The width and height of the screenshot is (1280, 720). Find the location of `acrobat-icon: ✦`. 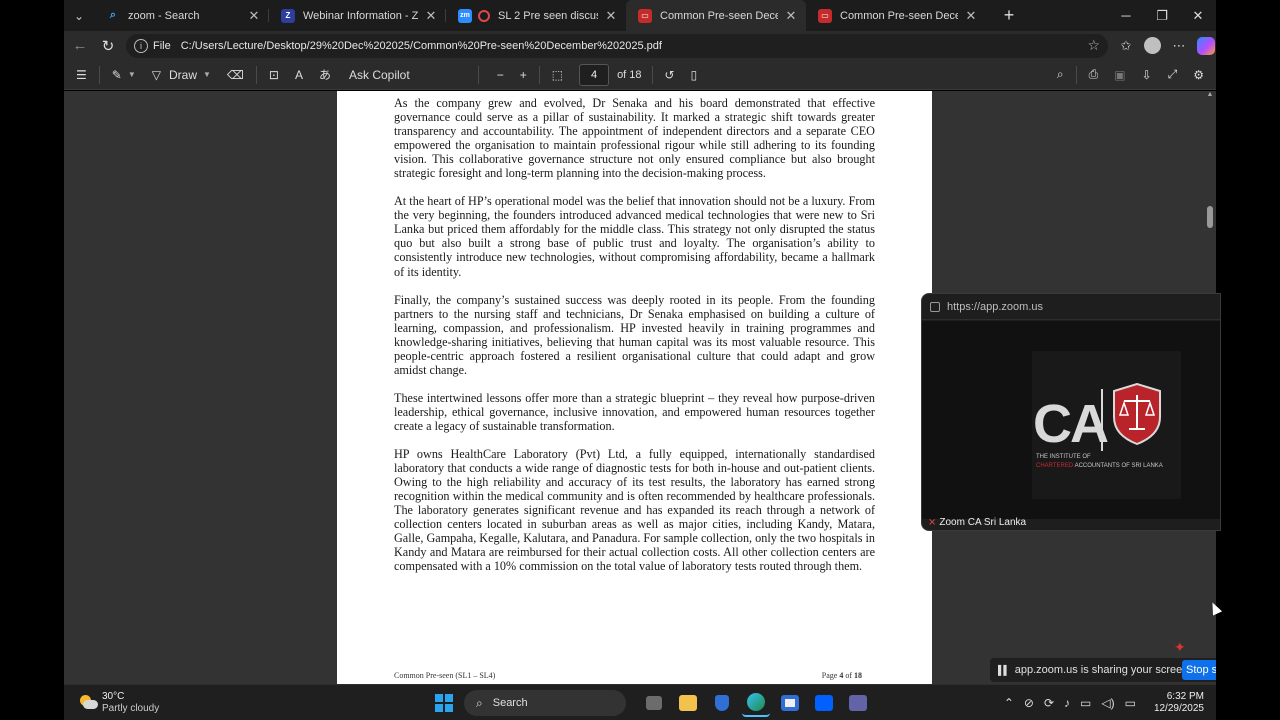

acrobat-icon: ✦ is located at coordinates (1182, 647).